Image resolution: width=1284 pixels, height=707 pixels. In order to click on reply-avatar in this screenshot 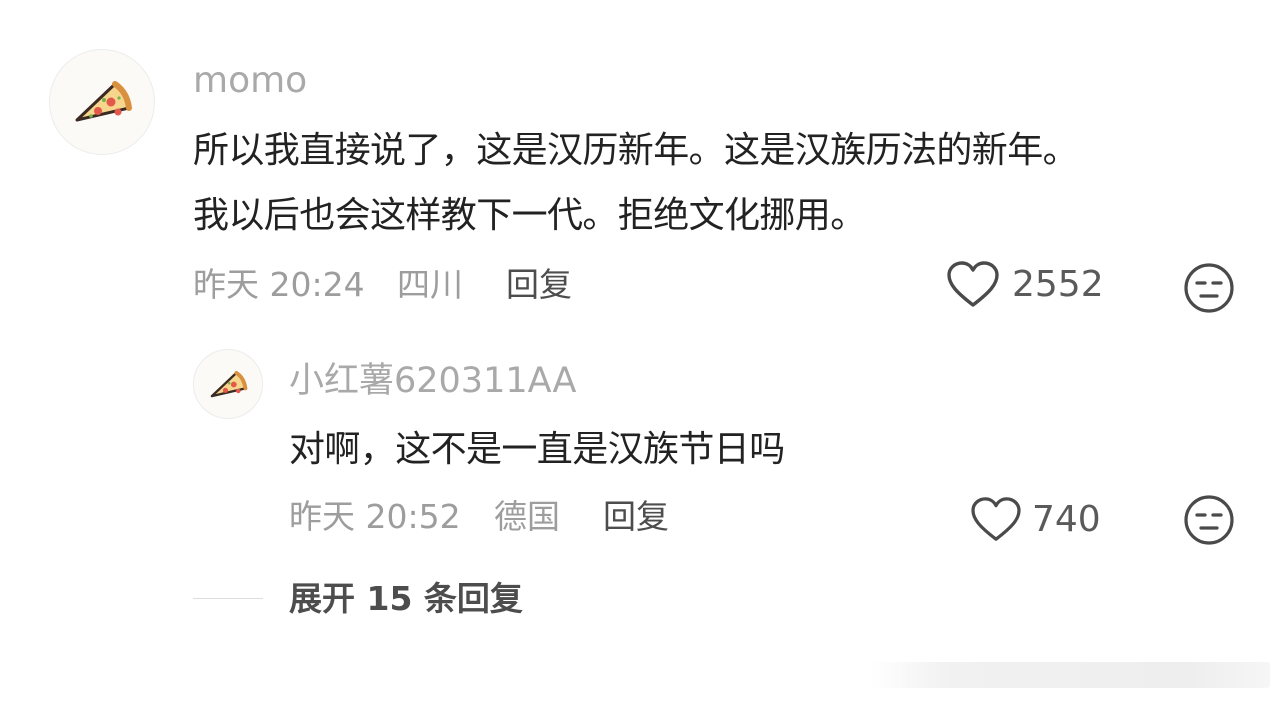, I will do `click(228, 384)`.